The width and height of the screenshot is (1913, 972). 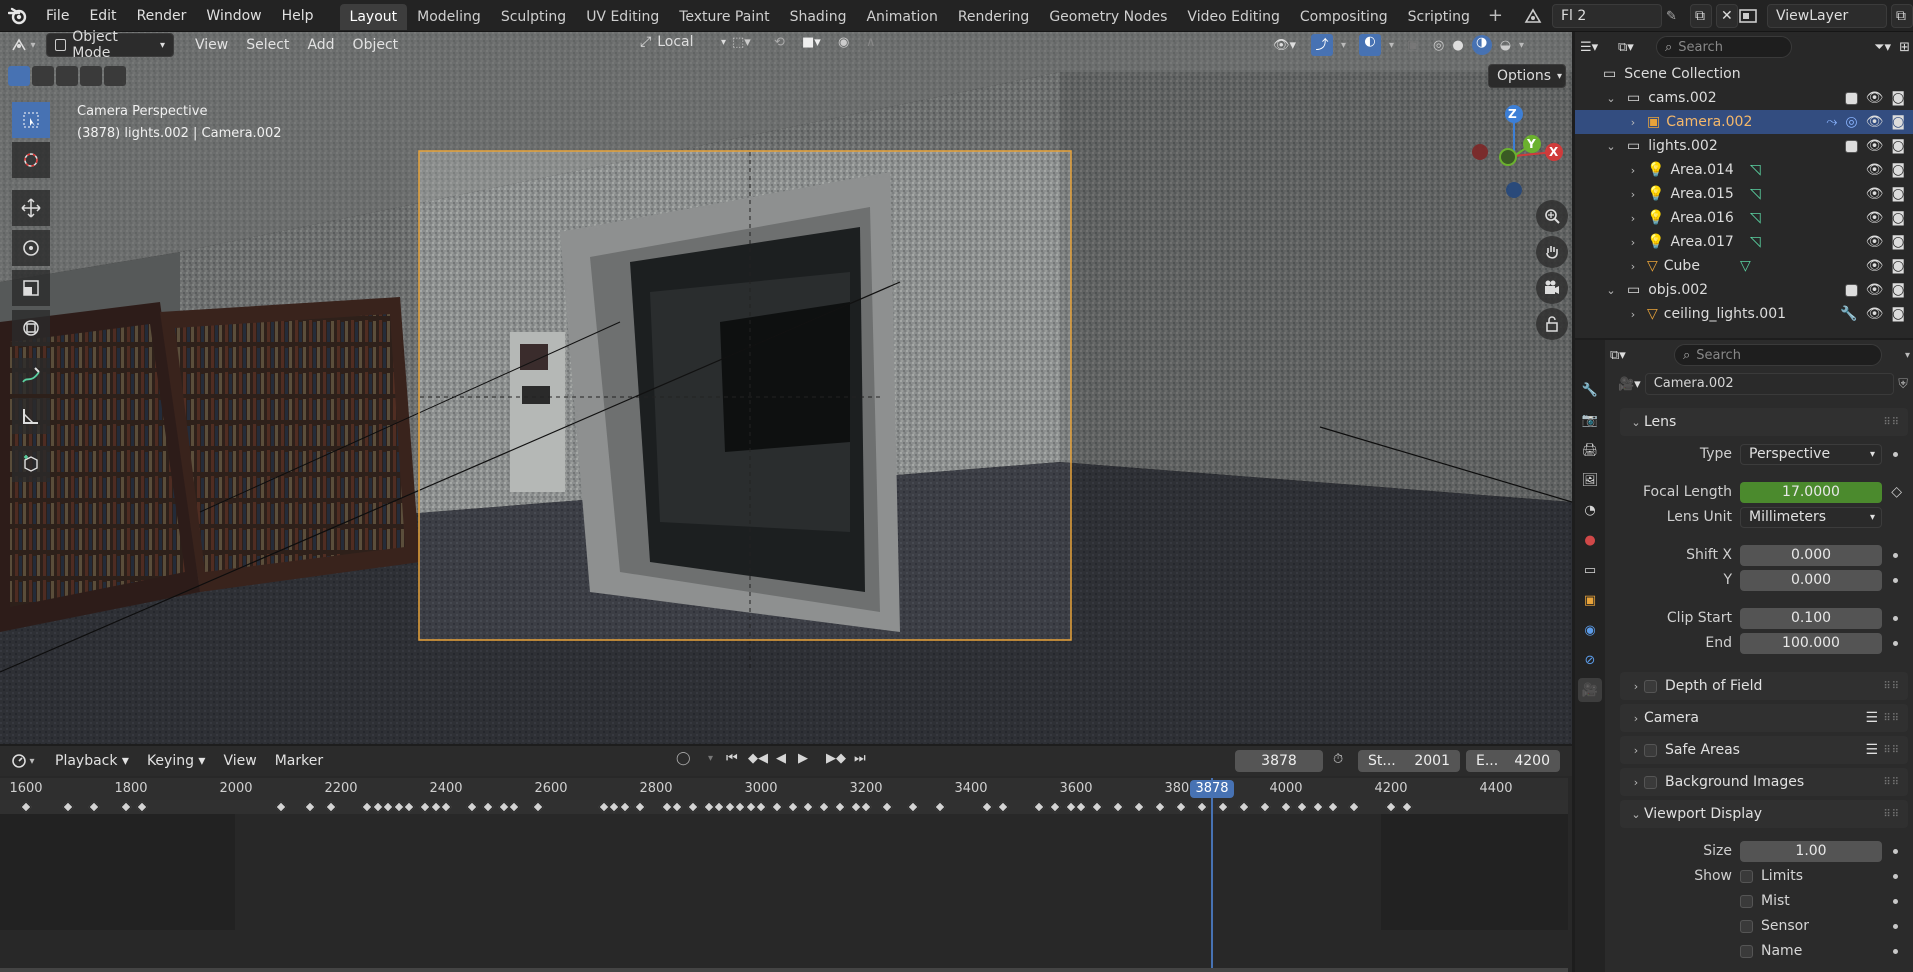 What do you see at coordinates (861, 758) in the screenshot?
I see `jump-end-icon: ⏭` at bounding box center [861, 758].